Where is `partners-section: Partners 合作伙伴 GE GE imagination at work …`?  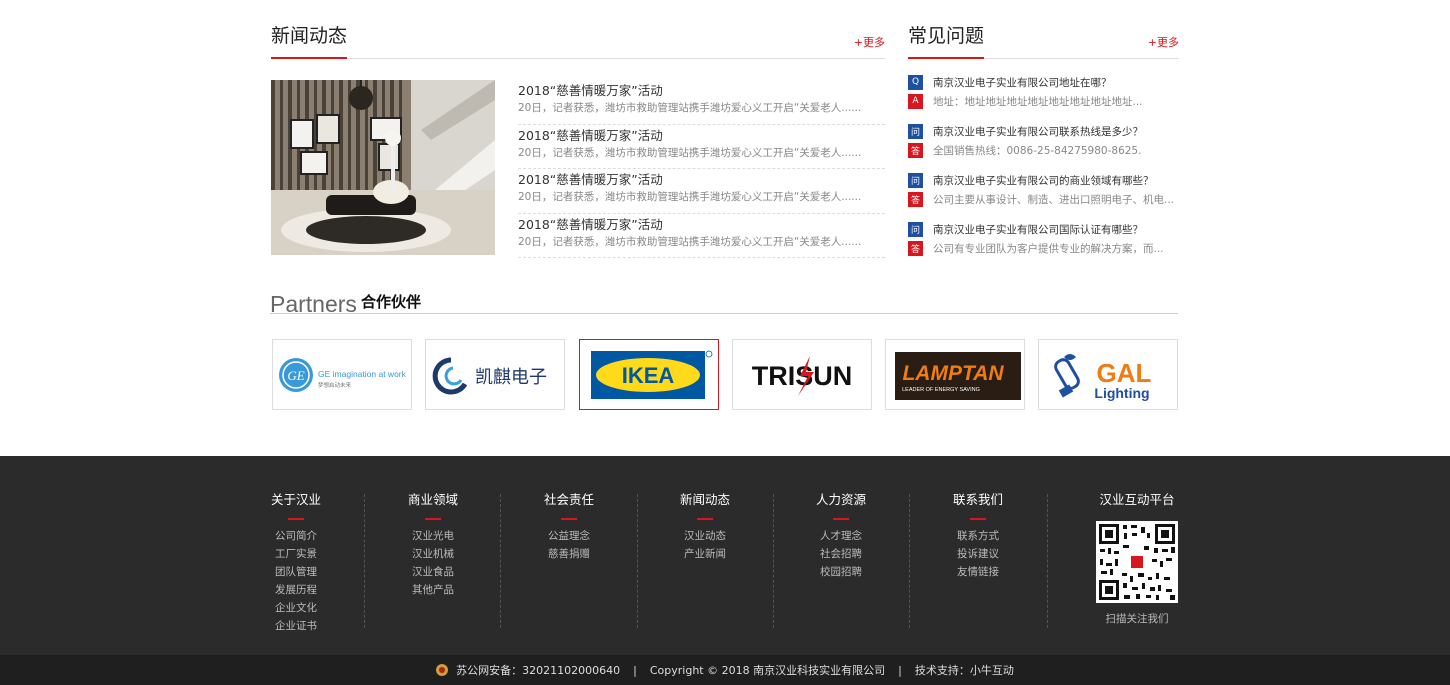 partners-section: Partners 合作伙伴 GE GE imagination at work … is located at coordinates (724, 349).